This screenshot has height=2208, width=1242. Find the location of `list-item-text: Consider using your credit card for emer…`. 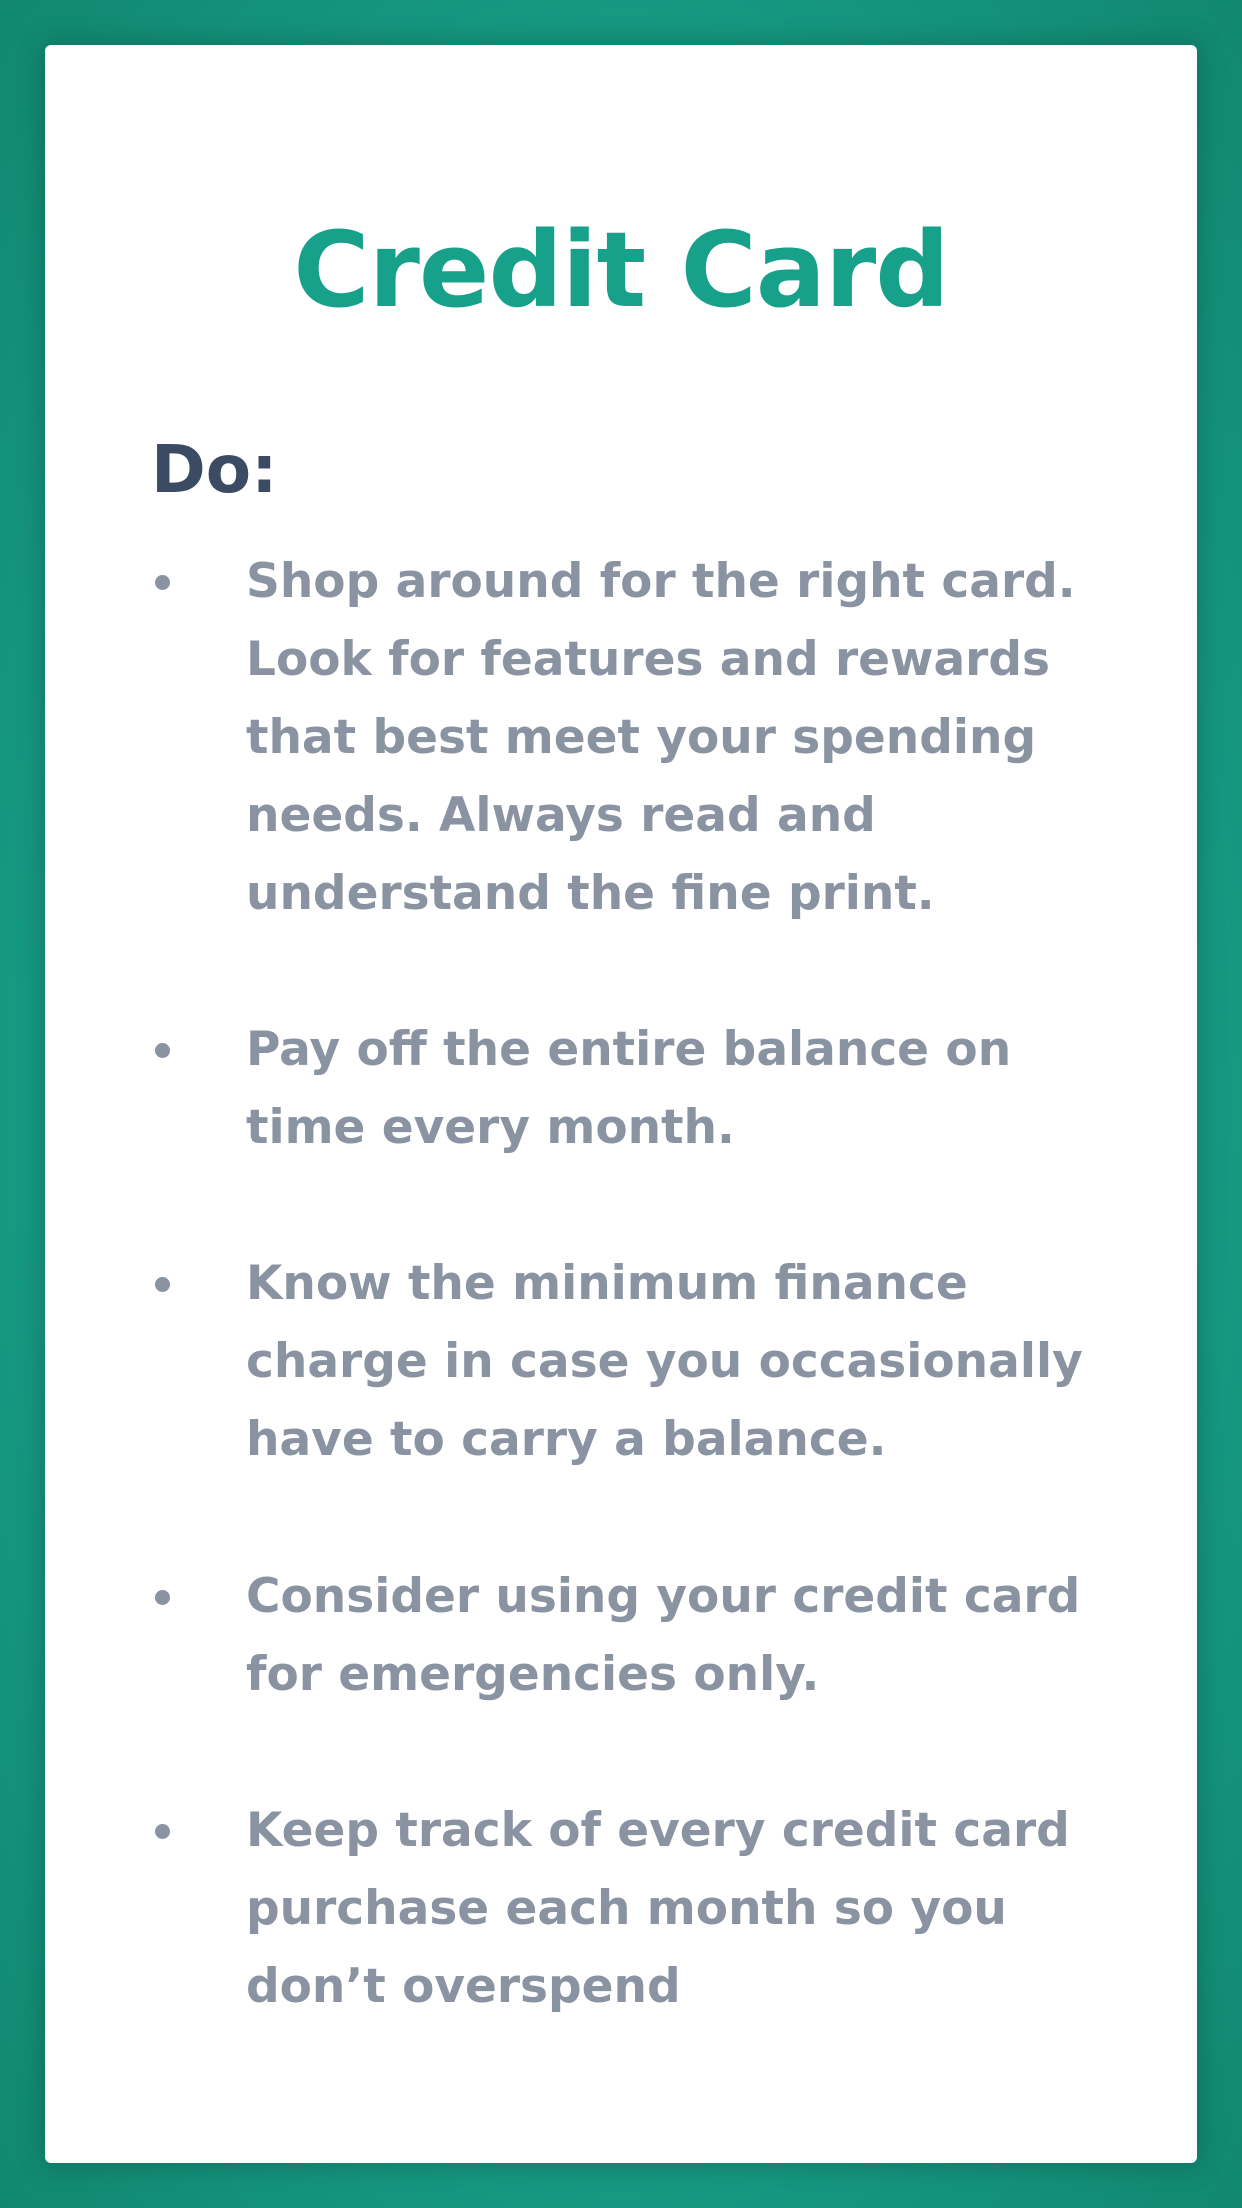

list-item-text: Consider using your credit card for emer… is located at coordinates (663, 1635).